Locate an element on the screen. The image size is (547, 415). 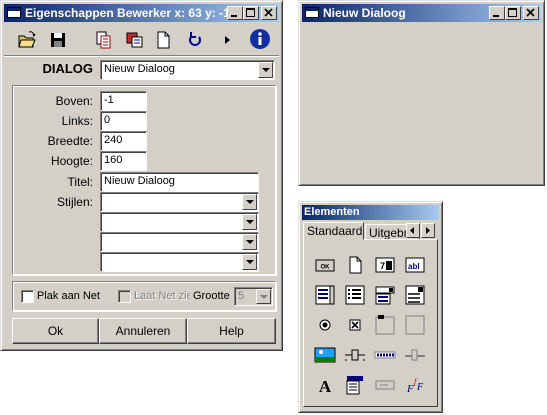
snap-to-grid-checkbox is located at coordinates (27, 296).